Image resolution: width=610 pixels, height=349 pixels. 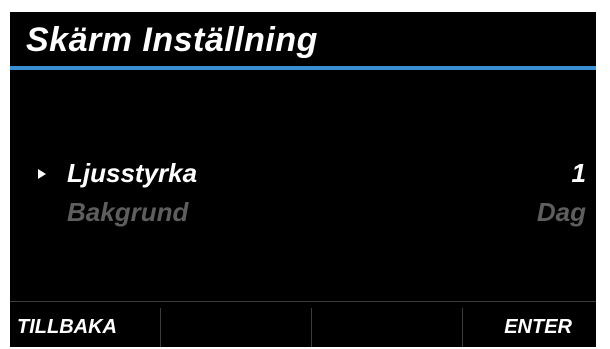 What do you see at coordinates (538, 327) in the screenshot?
I see `softkey-label: ENTER` at bounding box center [538, 327].